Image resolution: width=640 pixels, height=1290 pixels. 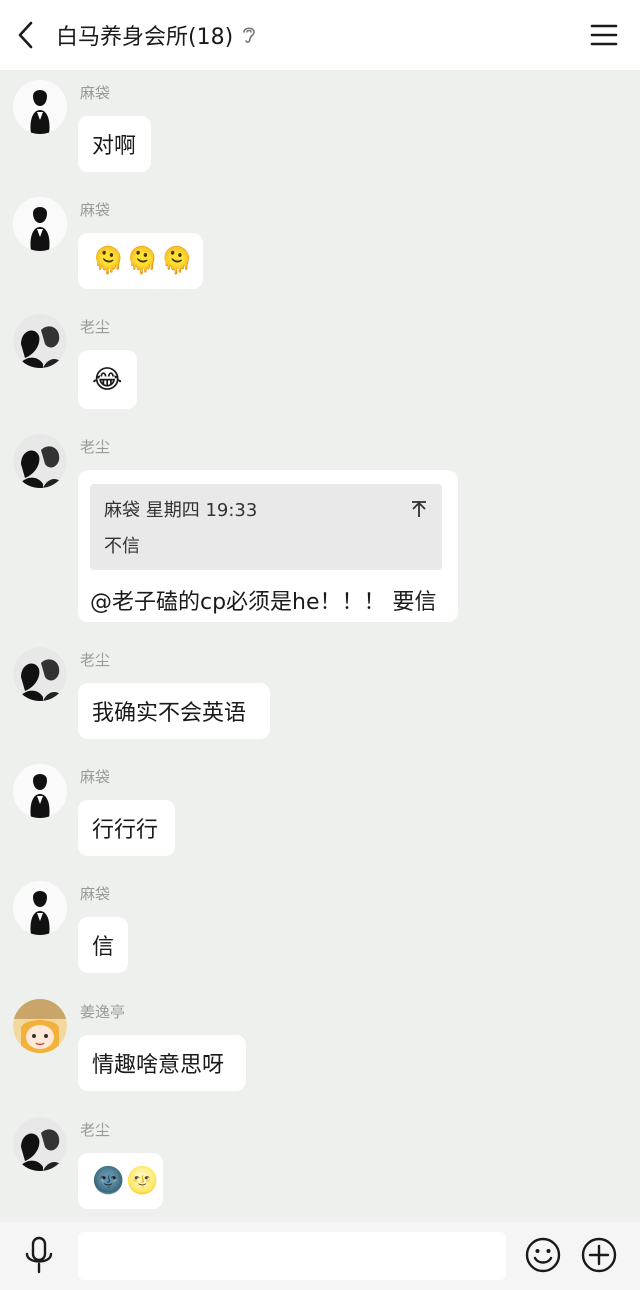 I want to click on message-input, so click(x=292, y=1256).